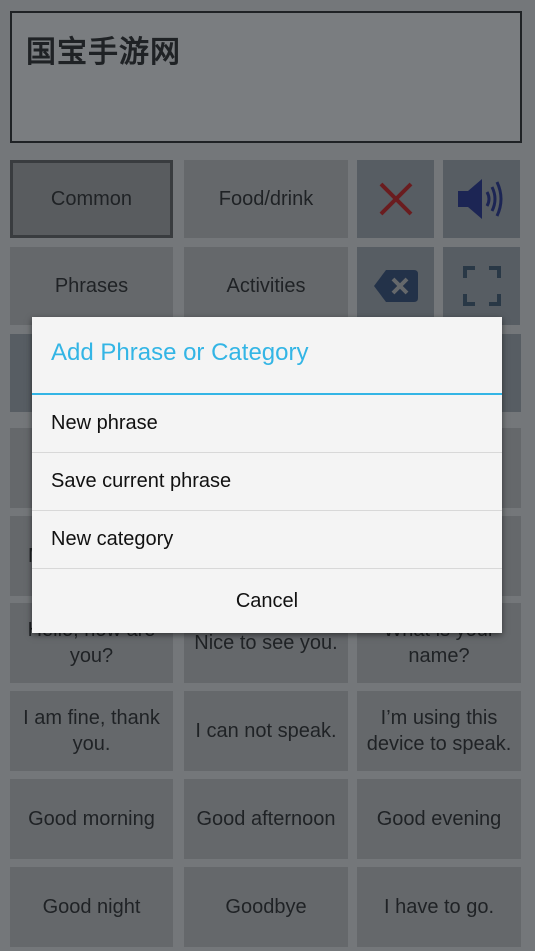 This screenshot has width=535, height=951. I want to click on option-label: New category, so click(112, 539).